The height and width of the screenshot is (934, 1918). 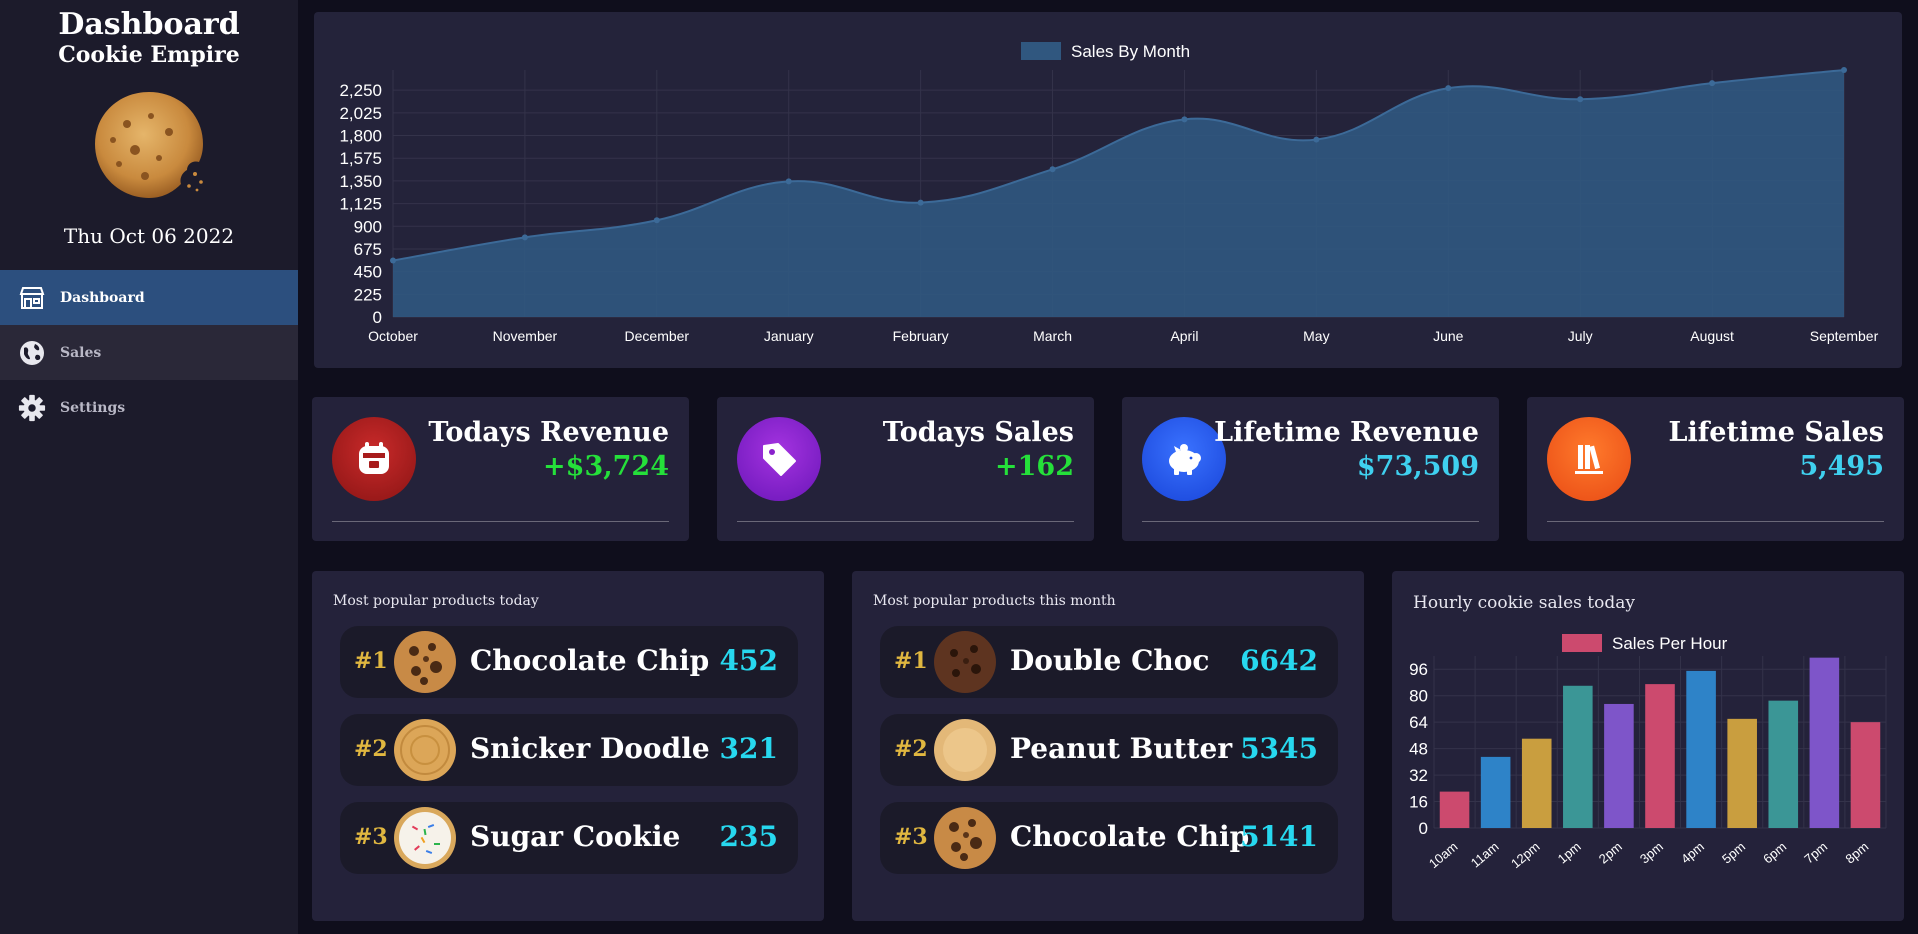 What do you see at coordinates (590, 748) in the screenshot?
I see `product-name: Snicker Doodle` at bounding box center [590, 748].